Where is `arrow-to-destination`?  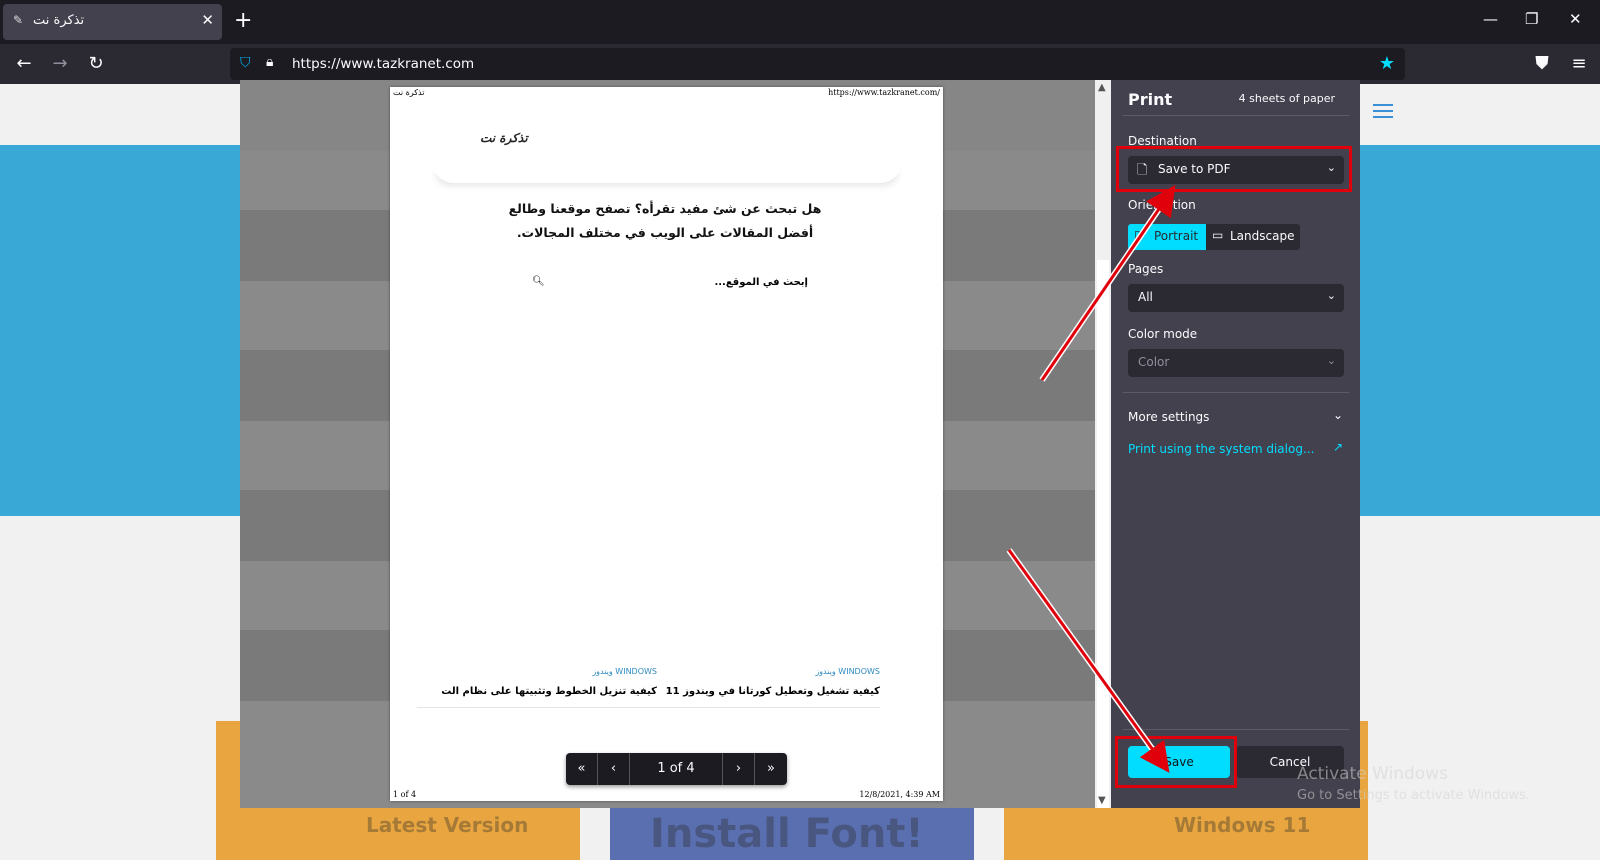
arrow-to-destination is located at coordinates (1107, 283).